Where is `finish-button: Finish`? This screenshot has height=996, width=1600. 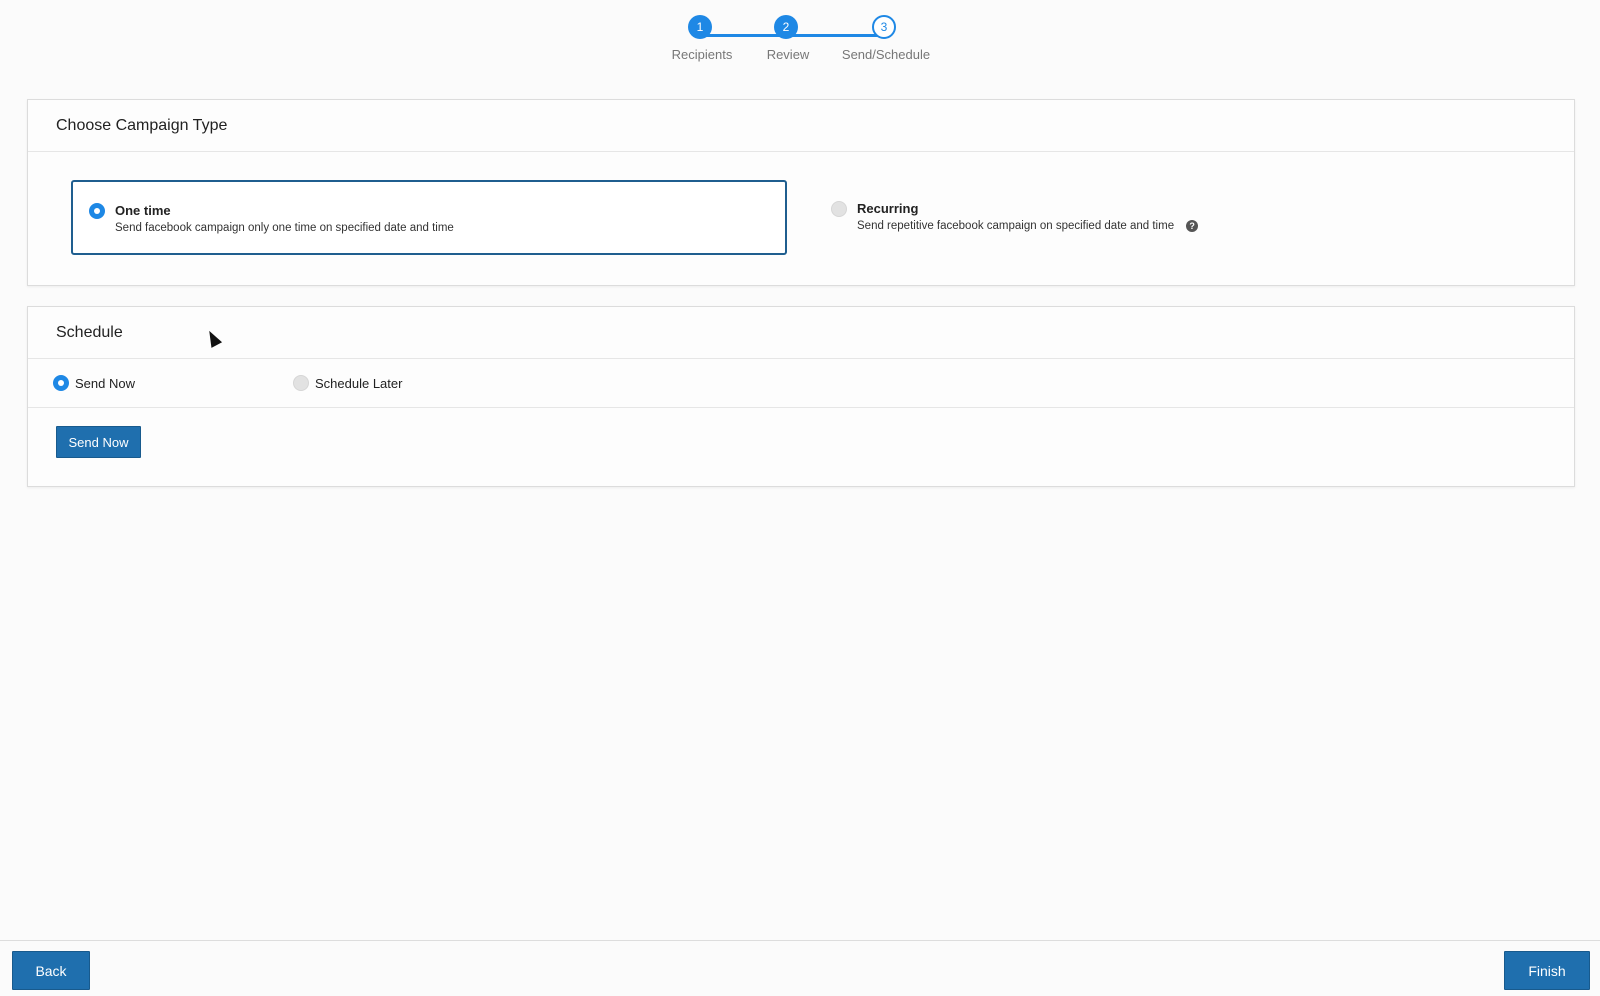
finish-button: Finish is located at coordinates (1547, 970).